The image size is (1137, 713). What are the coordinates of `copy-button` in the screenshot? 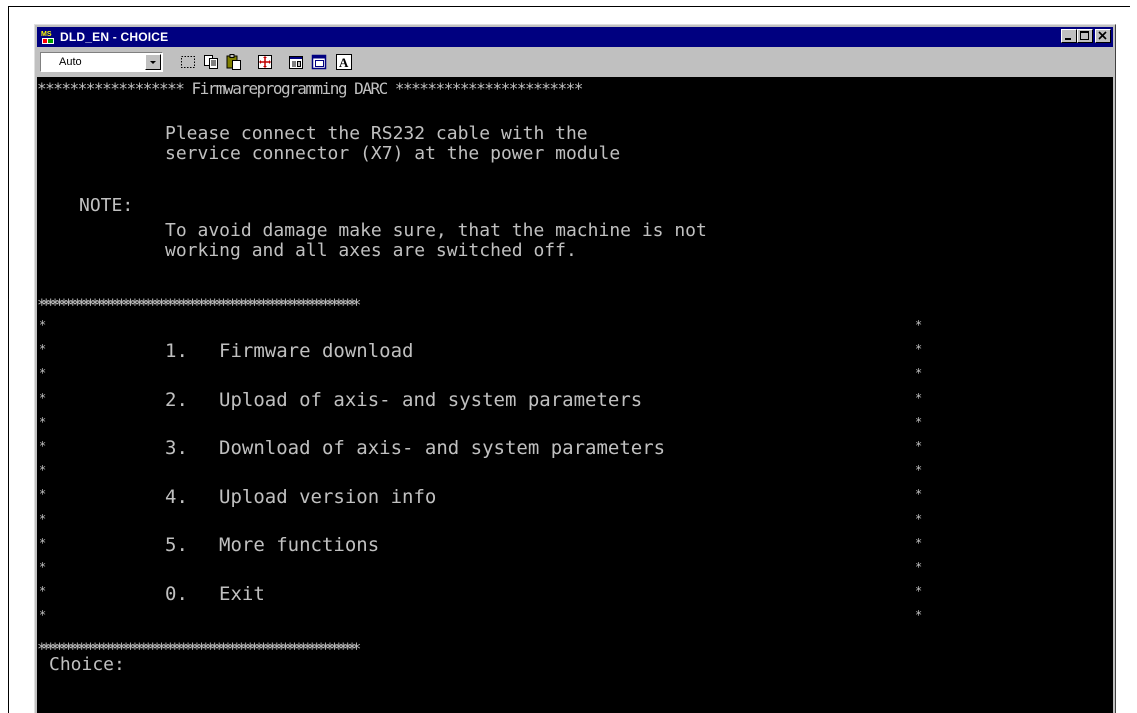 It's located at (211, 62).